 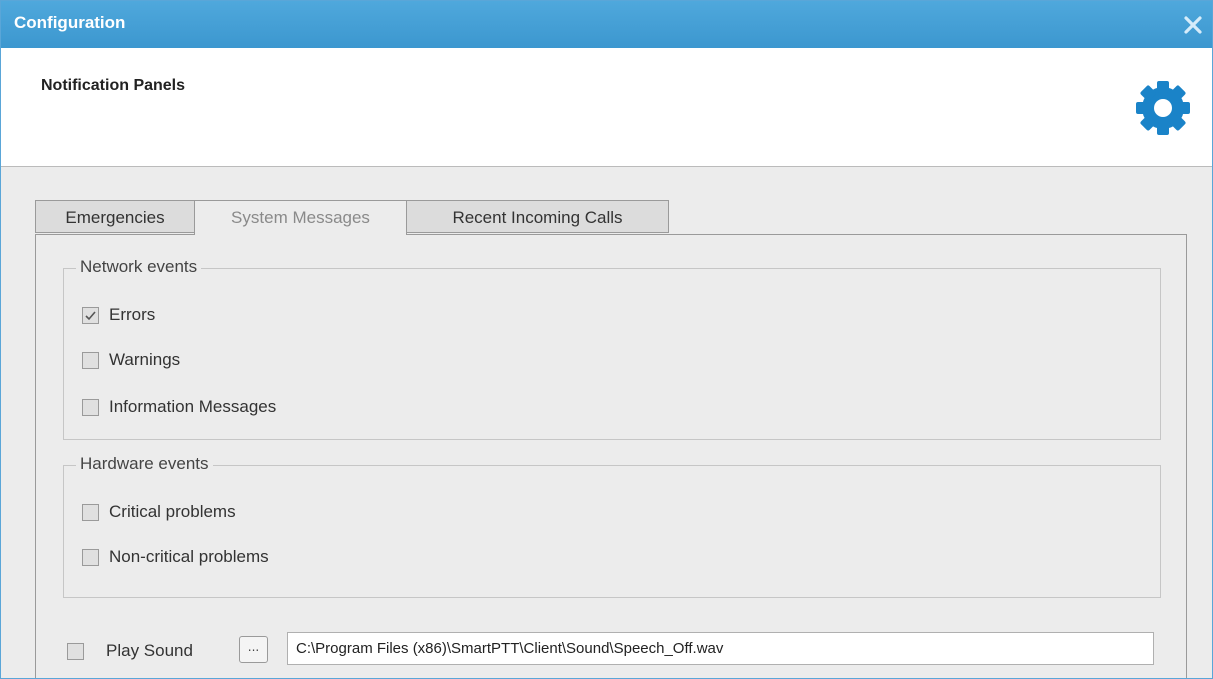 I want to click on information-messages-checkbox, so click(x=90, y=407).